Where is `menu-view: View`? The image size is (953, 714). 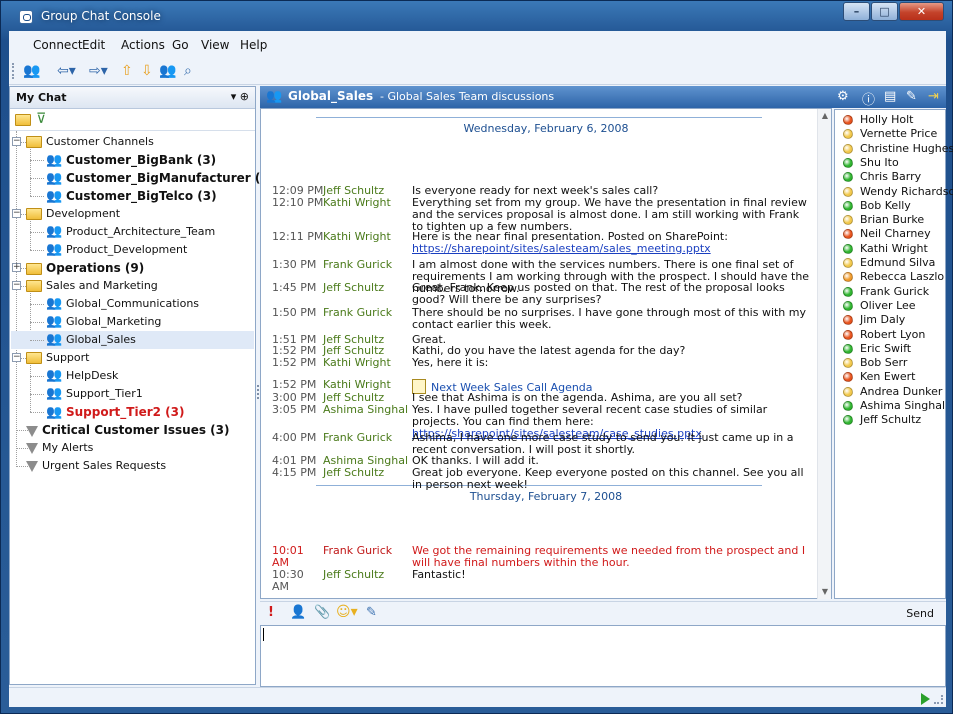
menu-view: View is located at coordinates (215, 45).